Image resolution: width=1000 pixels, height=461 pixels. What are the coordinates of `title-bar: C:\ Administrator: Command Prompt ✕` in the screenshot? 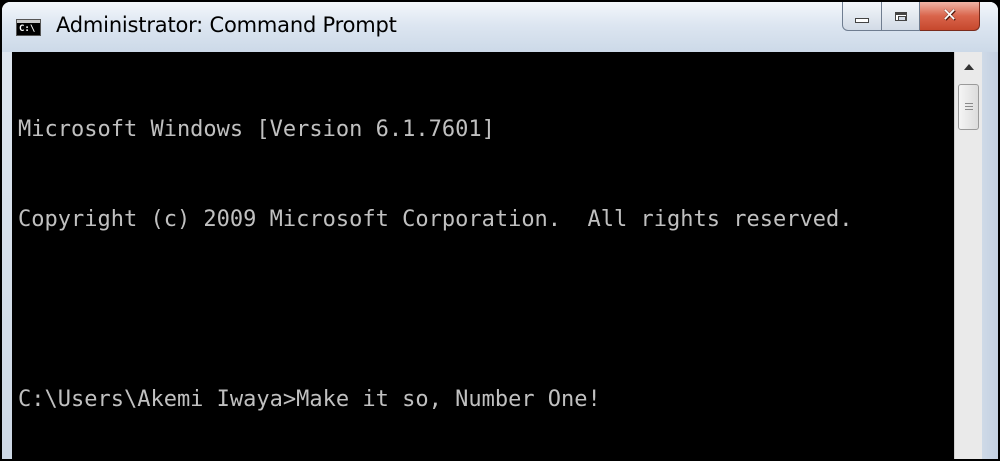 It's located at (500, 27).